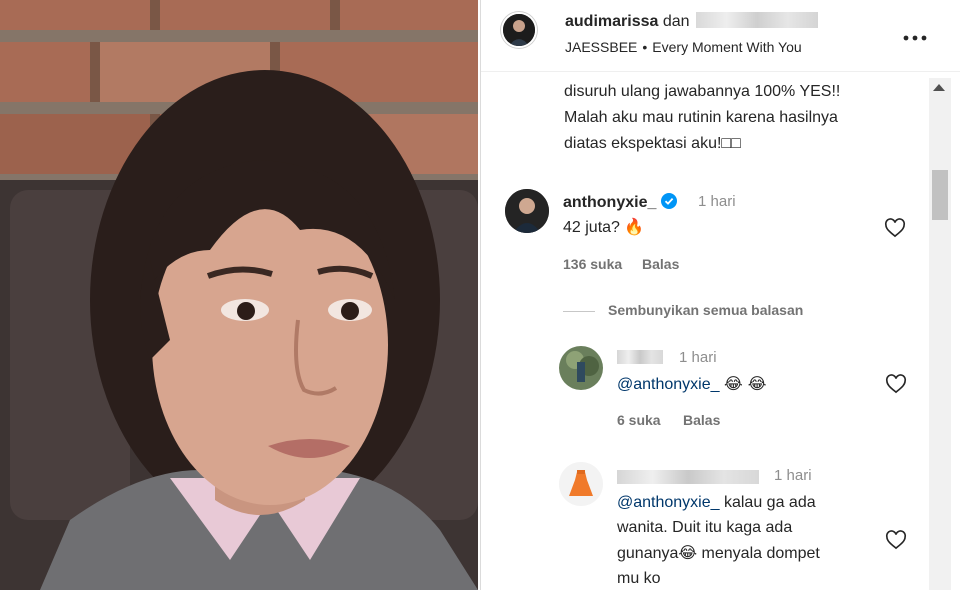  I want to click on author-username: audimarissa, so click(611, 21).